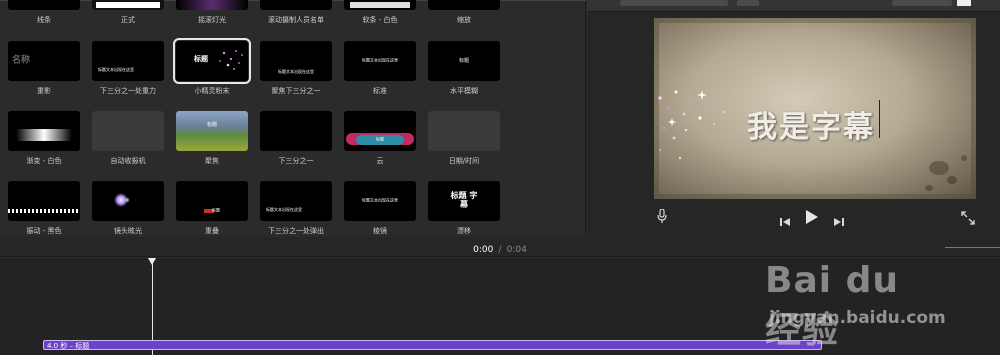  Describe the element at coordinates (212, 231) in the screenshot. I see `title-tile-label: 重叠` at that location.